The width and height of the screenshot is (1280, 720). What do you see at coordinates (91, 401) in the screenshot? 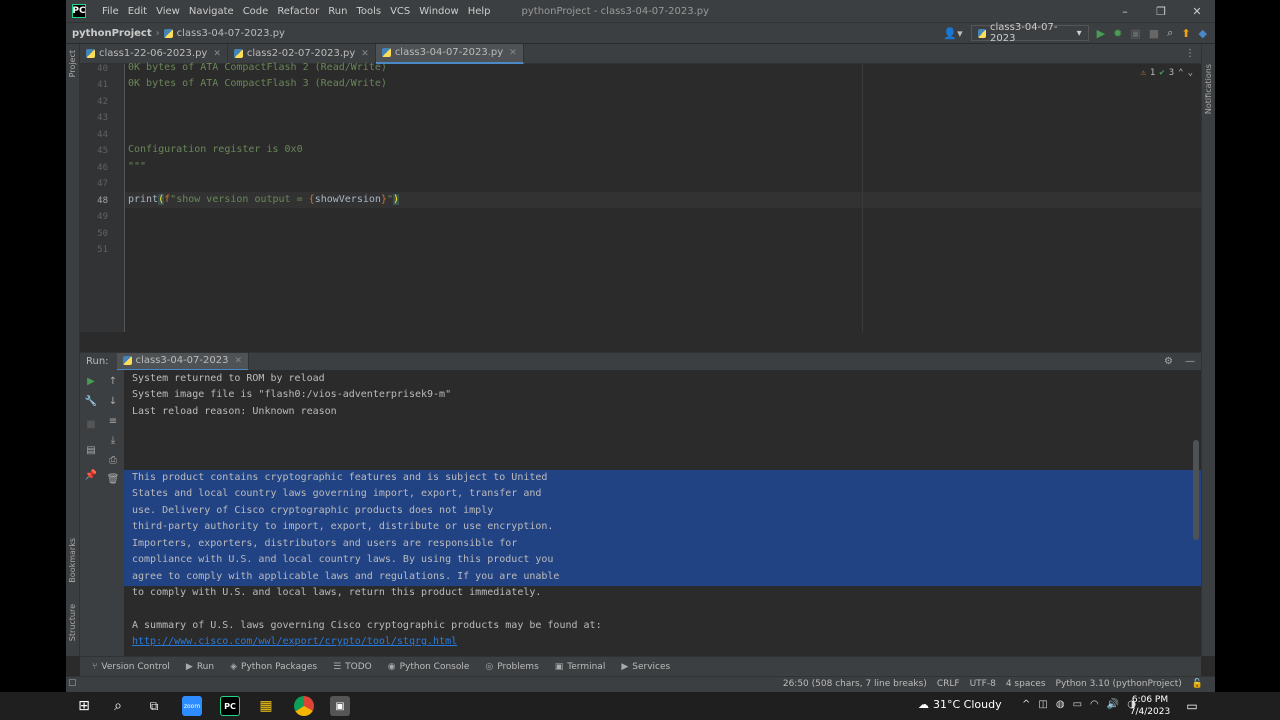
I see `wrench-icon: 🔧` at bounding box center [91, 401].